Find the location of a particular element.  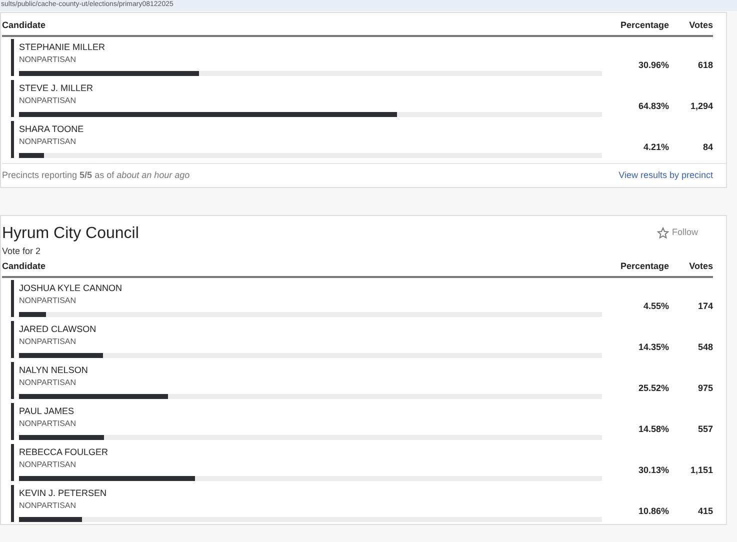

candidate-name: PAUL JAMES is located at coordinates (47, 411).